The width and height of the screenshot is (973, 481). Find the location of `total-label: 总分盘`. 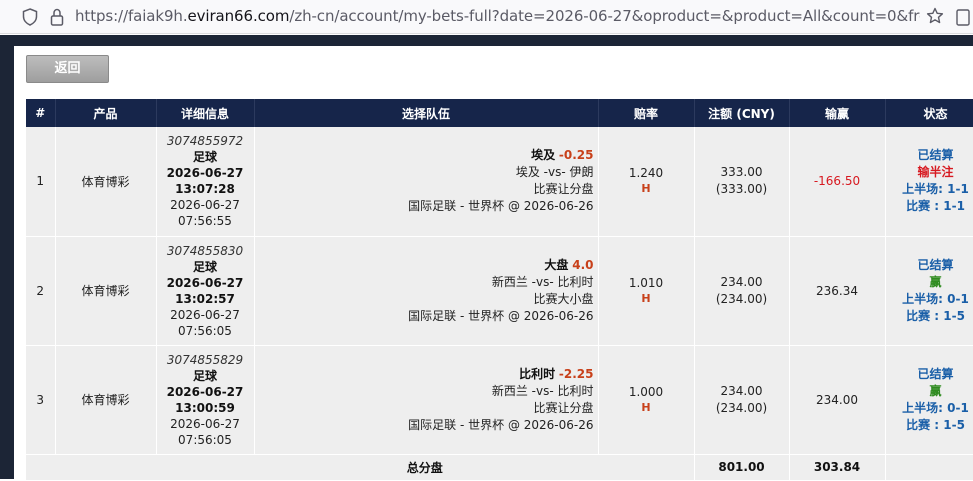

total-label: 总分盘 is located at coordinates (360, 467).